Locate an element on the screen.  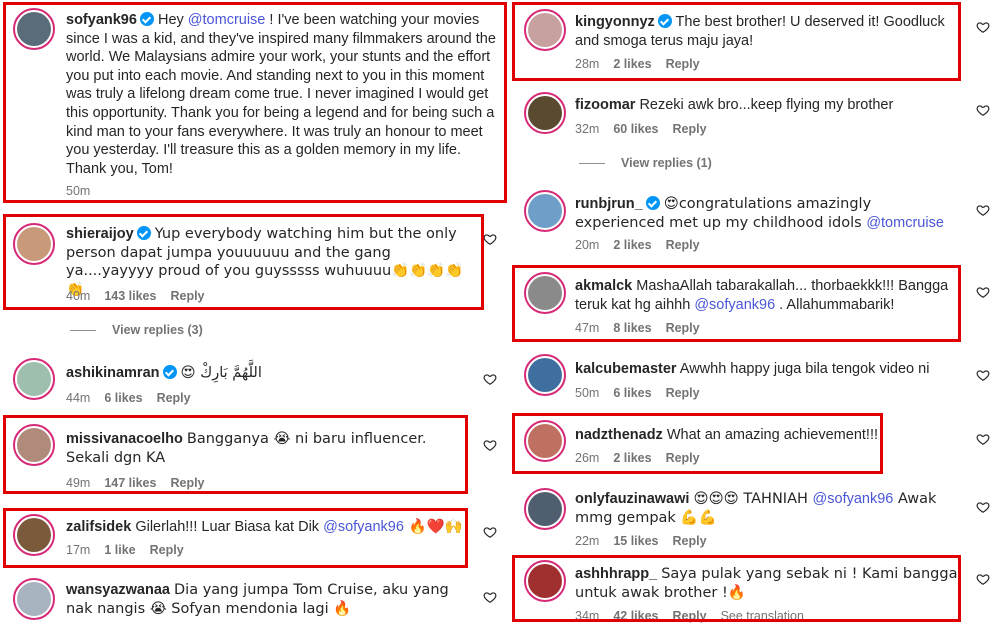
username: ashikinamran is located at coordinates (113, 373).